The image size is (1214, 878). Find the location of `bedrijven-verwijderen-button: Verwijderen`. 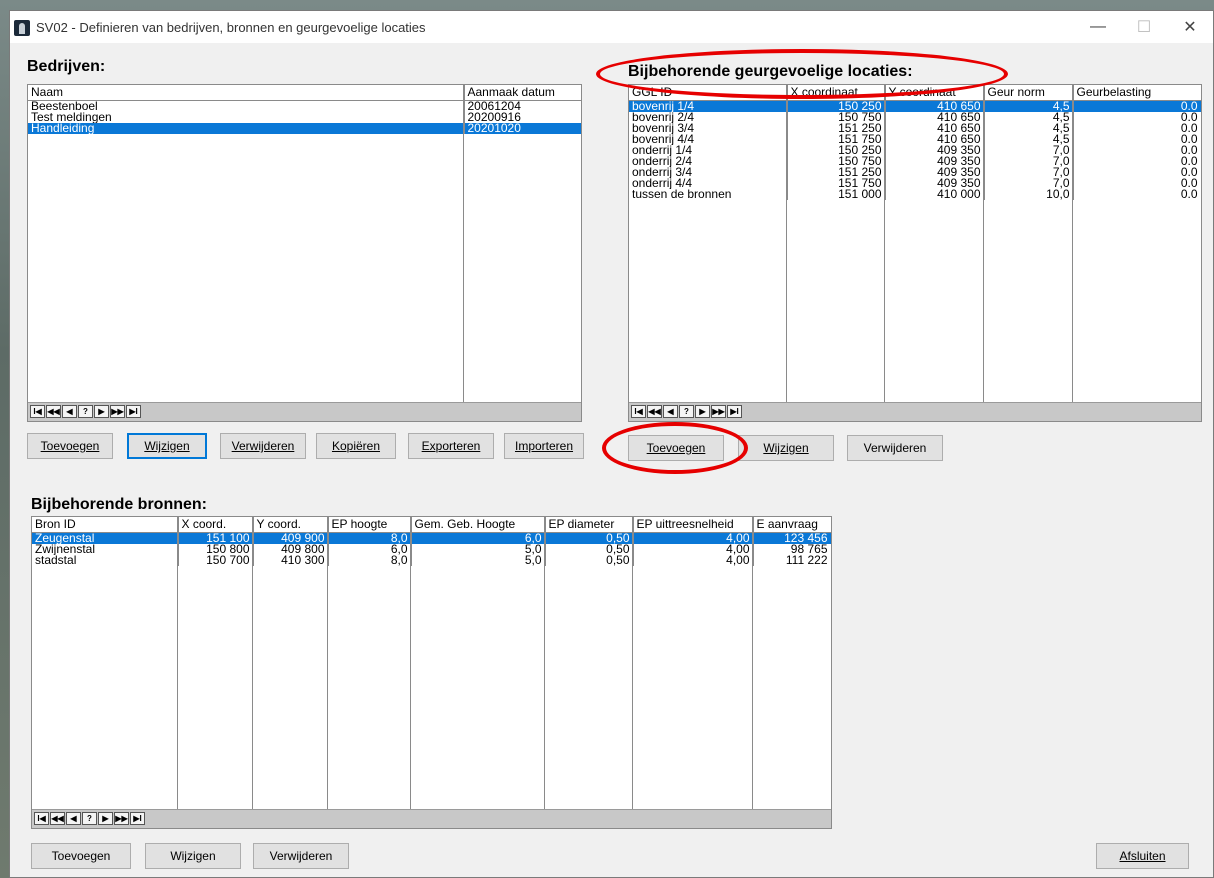

bedrijven-verwijderen-button: Verwijderen is located at coordinates (263, 446).